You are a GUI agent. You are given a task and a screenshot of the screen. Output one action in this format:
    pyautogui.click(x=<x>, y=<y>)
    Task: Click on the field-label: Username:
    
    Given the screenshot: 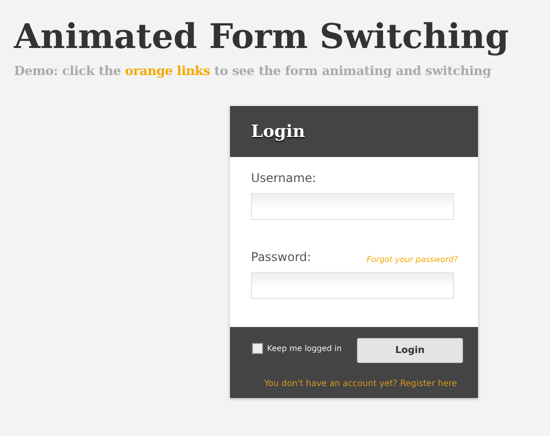 What is the action you would take?
    pyautogui.click(x=283, y=178)
    